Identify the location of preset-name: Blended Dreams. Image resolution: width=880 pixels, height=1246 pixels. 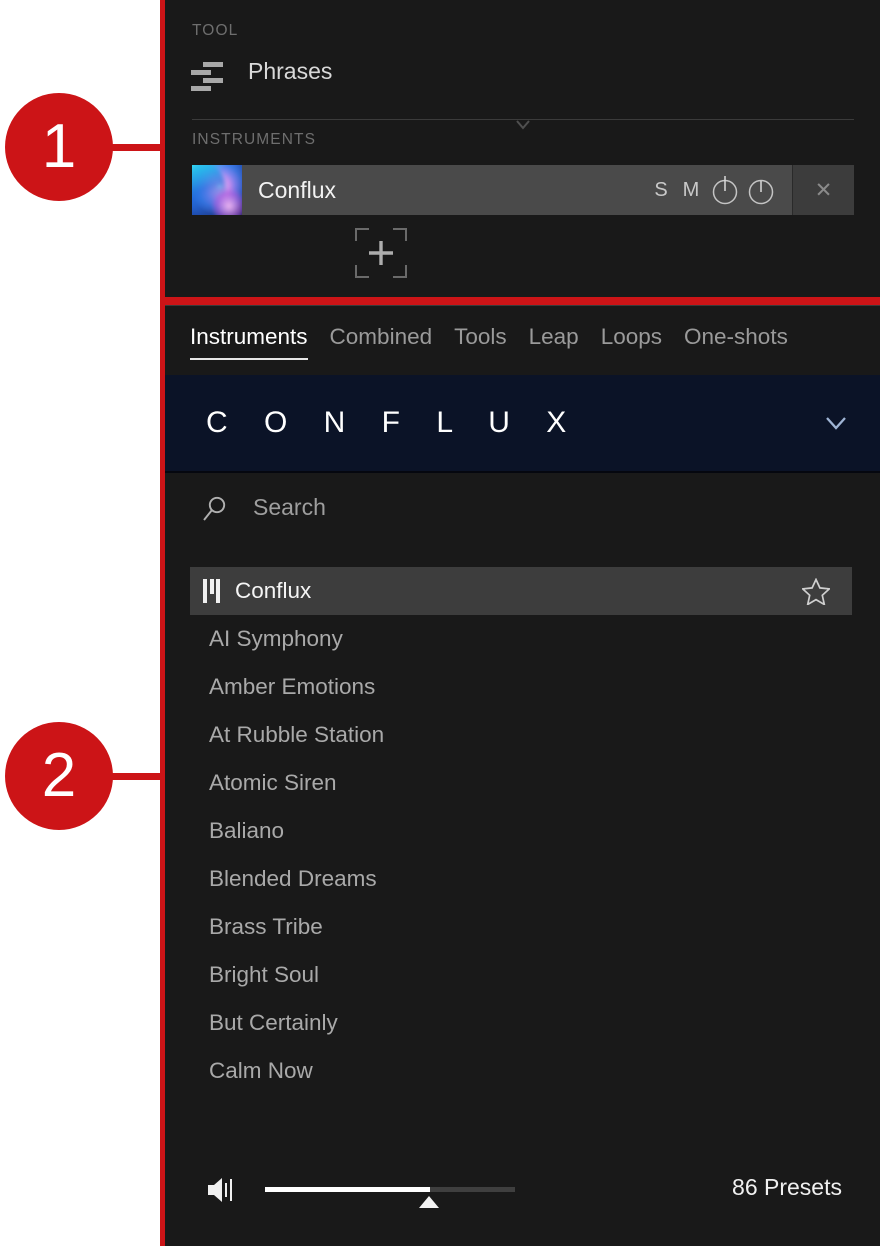
(293, 878).